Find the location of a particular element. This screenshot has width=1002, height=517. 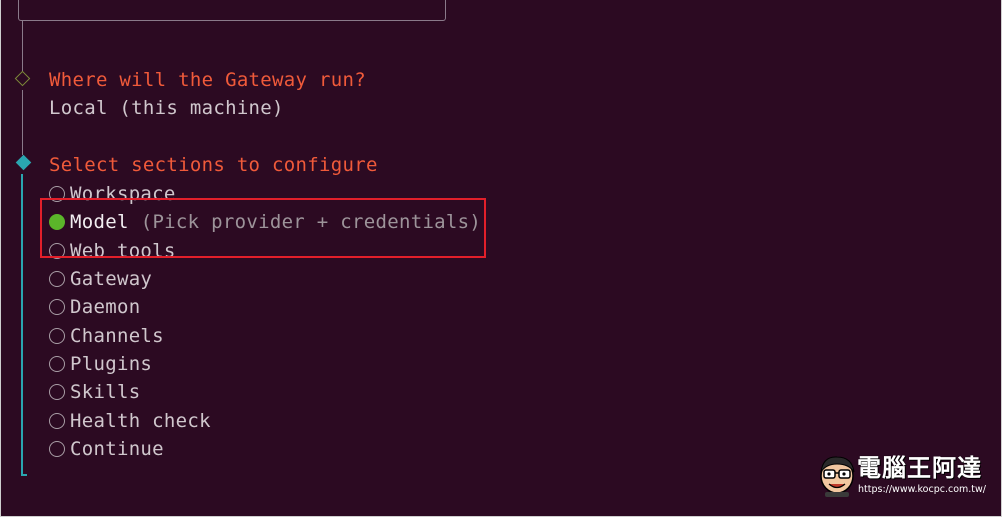

option-skills: Skills is located at coordinates (94, 392).